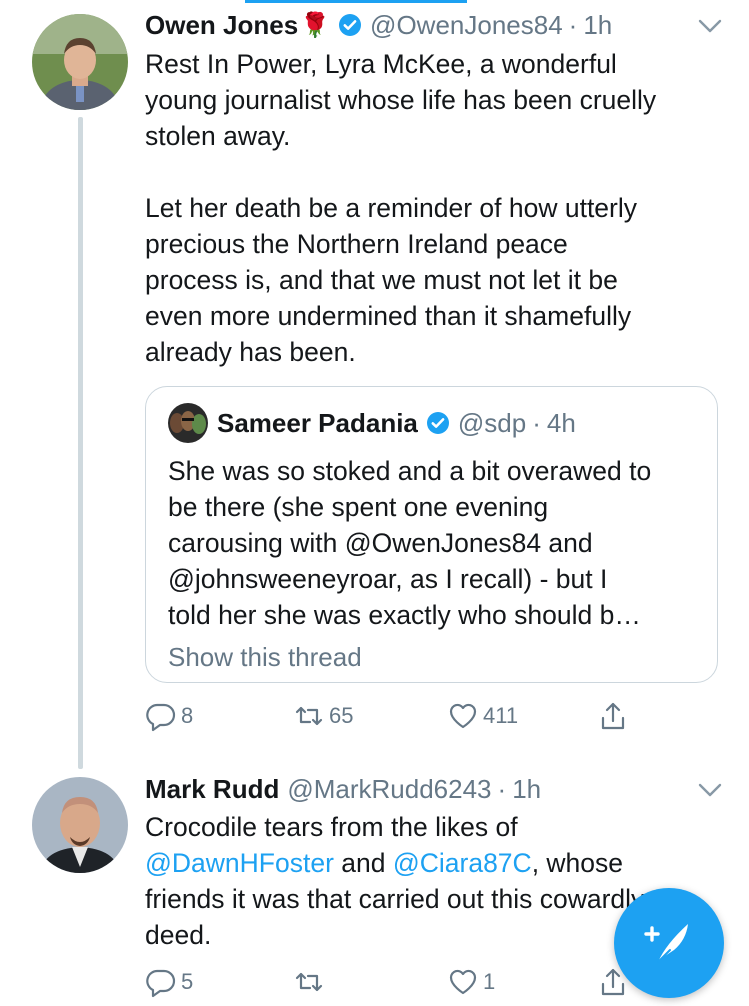 This screenshot has width=749, height=1006. Describe the element at coordinates (395, 716) in the screenshot. I see `tweet-actions: 8 65 411` at that location.